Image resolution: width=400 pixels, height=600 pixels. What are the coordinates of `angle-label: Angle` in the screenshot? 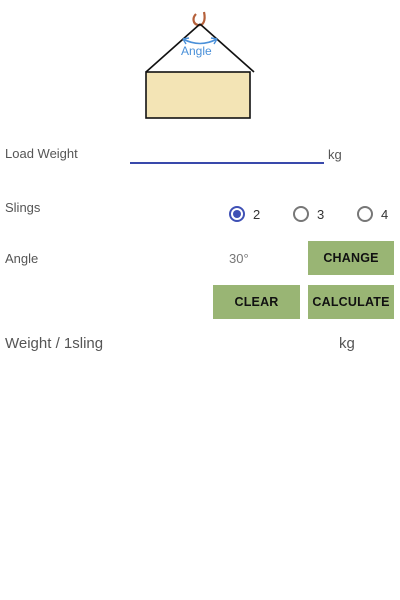 It's located at (22, 258).